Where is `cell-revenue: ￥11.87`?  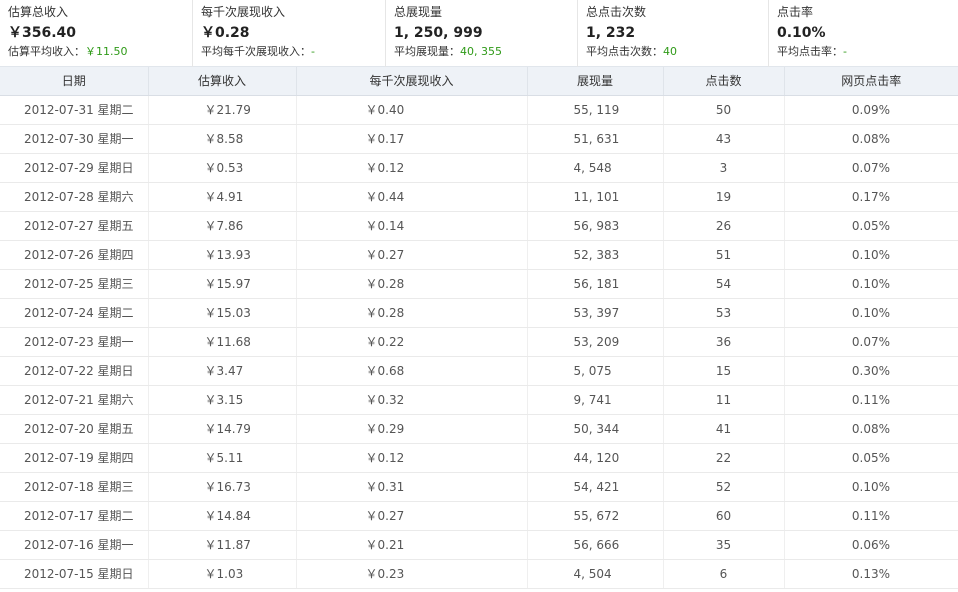 cell-revenue: ￥11.87 is located at coordinates (222, 545).